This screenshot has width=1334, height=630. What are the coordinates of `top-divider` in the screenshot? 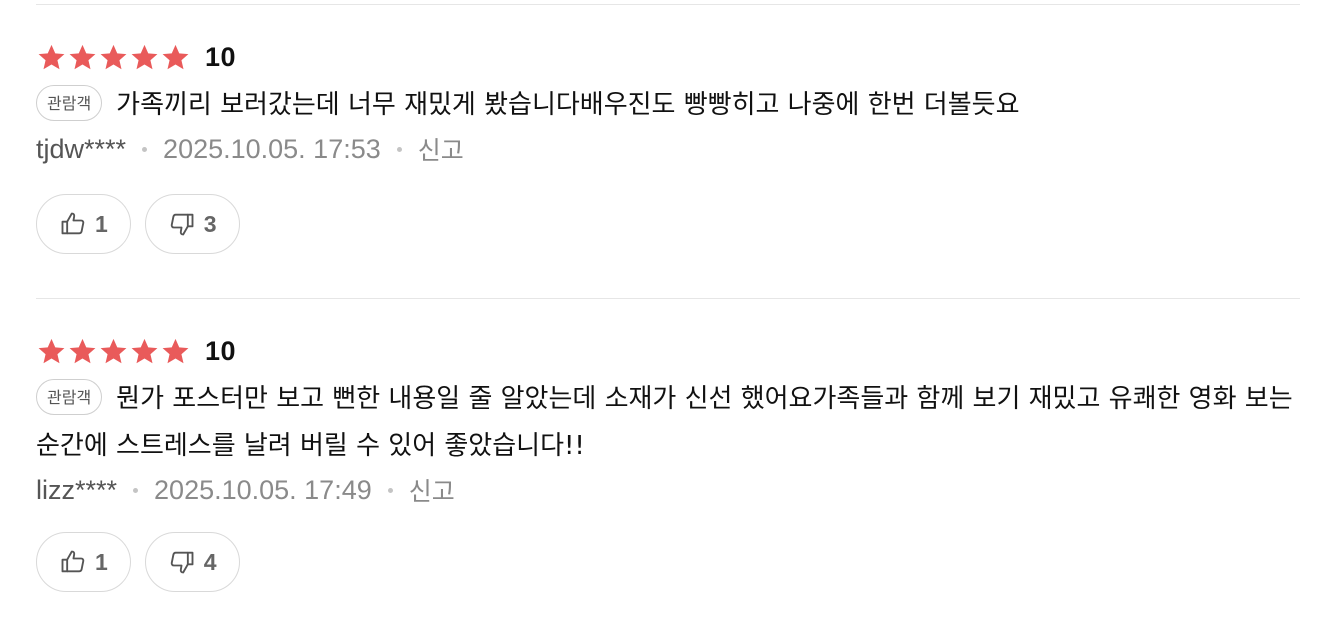 It's located at (668, 4).